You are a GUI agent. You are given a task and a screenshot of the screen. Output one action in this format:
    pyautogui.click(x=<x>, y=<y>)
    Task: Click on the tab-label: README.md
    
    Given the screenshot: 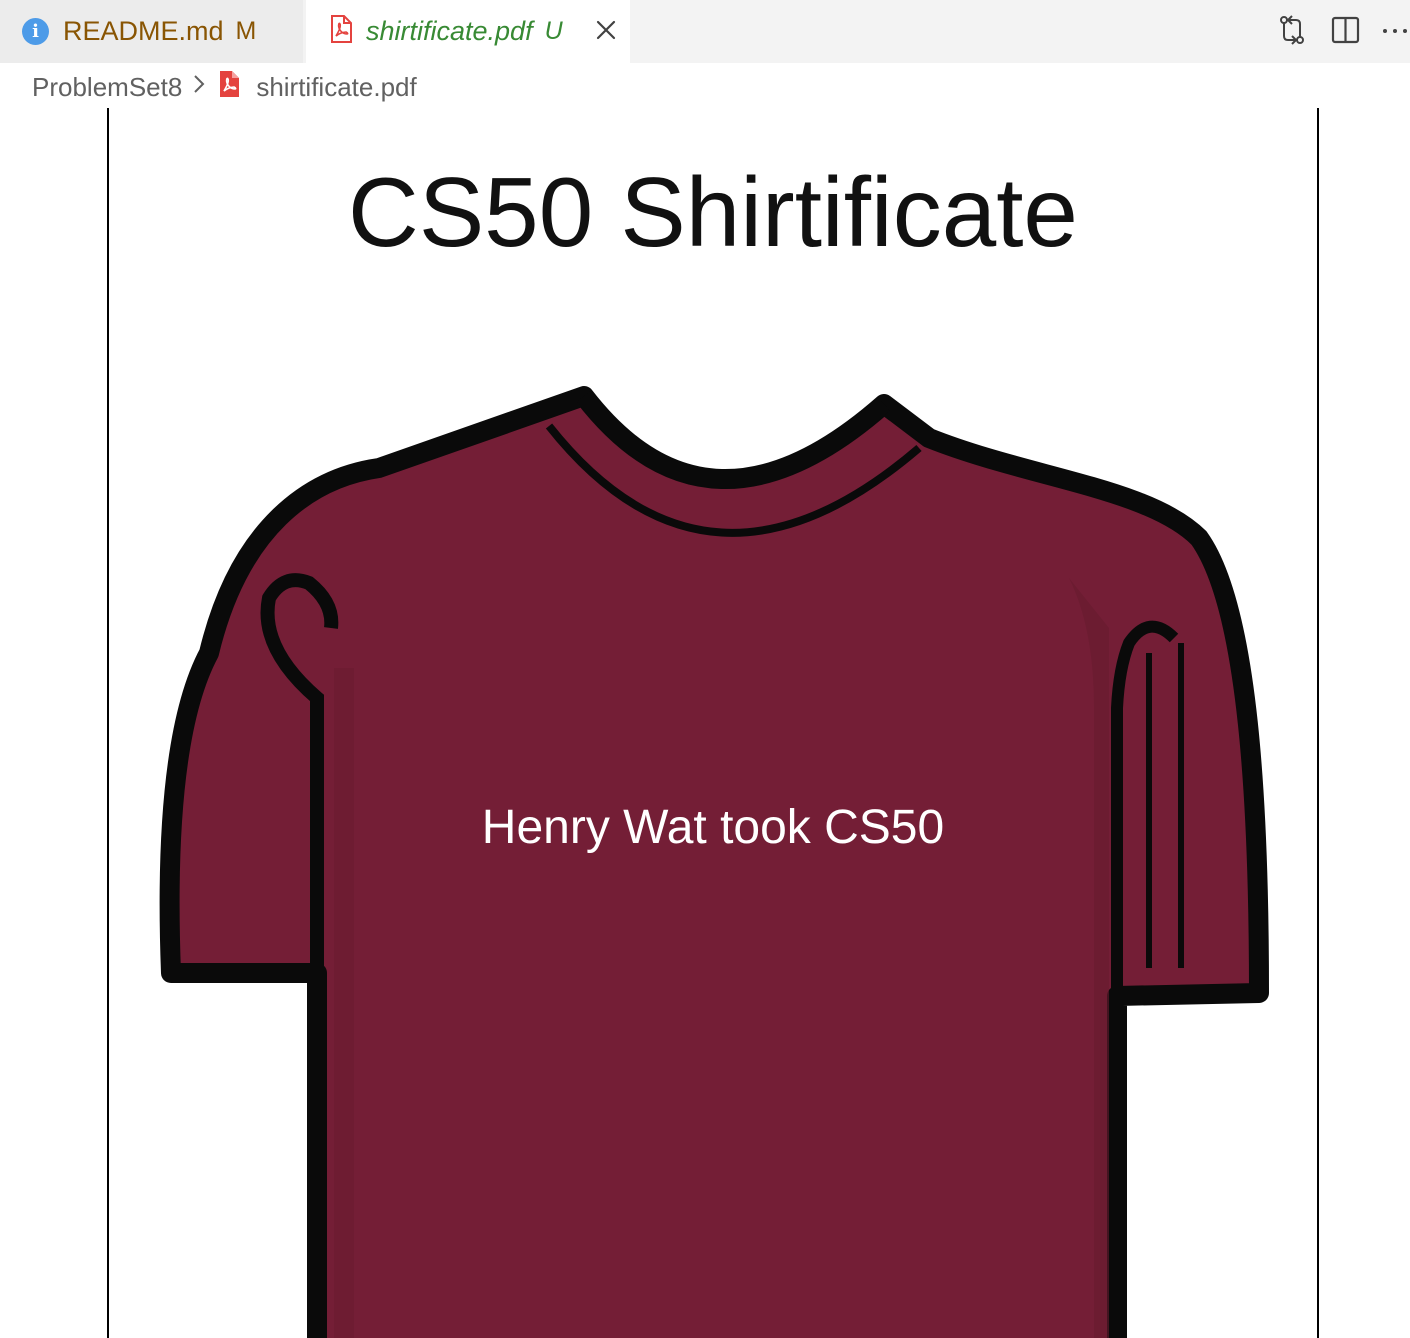 What is the action you would take?
    pyautogui.click(x=143, y=31)
    